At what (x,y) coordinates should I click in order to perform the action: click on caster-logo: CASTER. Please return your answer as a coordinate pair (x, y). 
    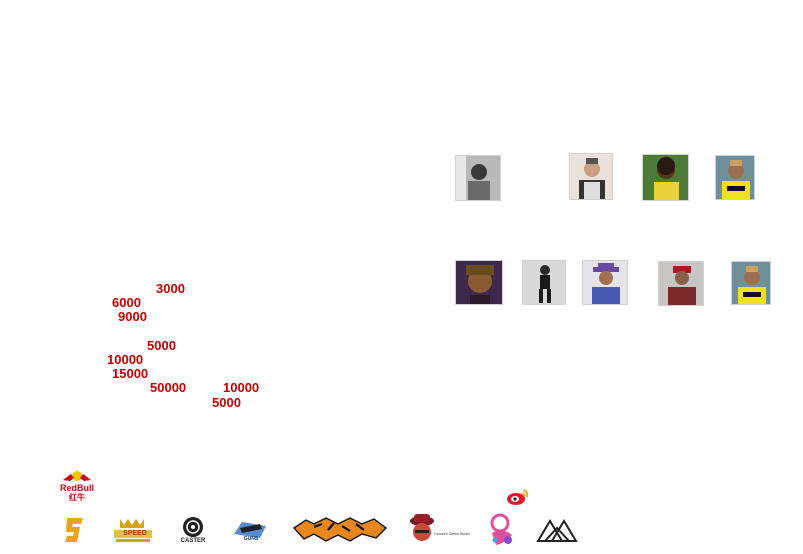
    Looking at the image, I should click on (193, 531).